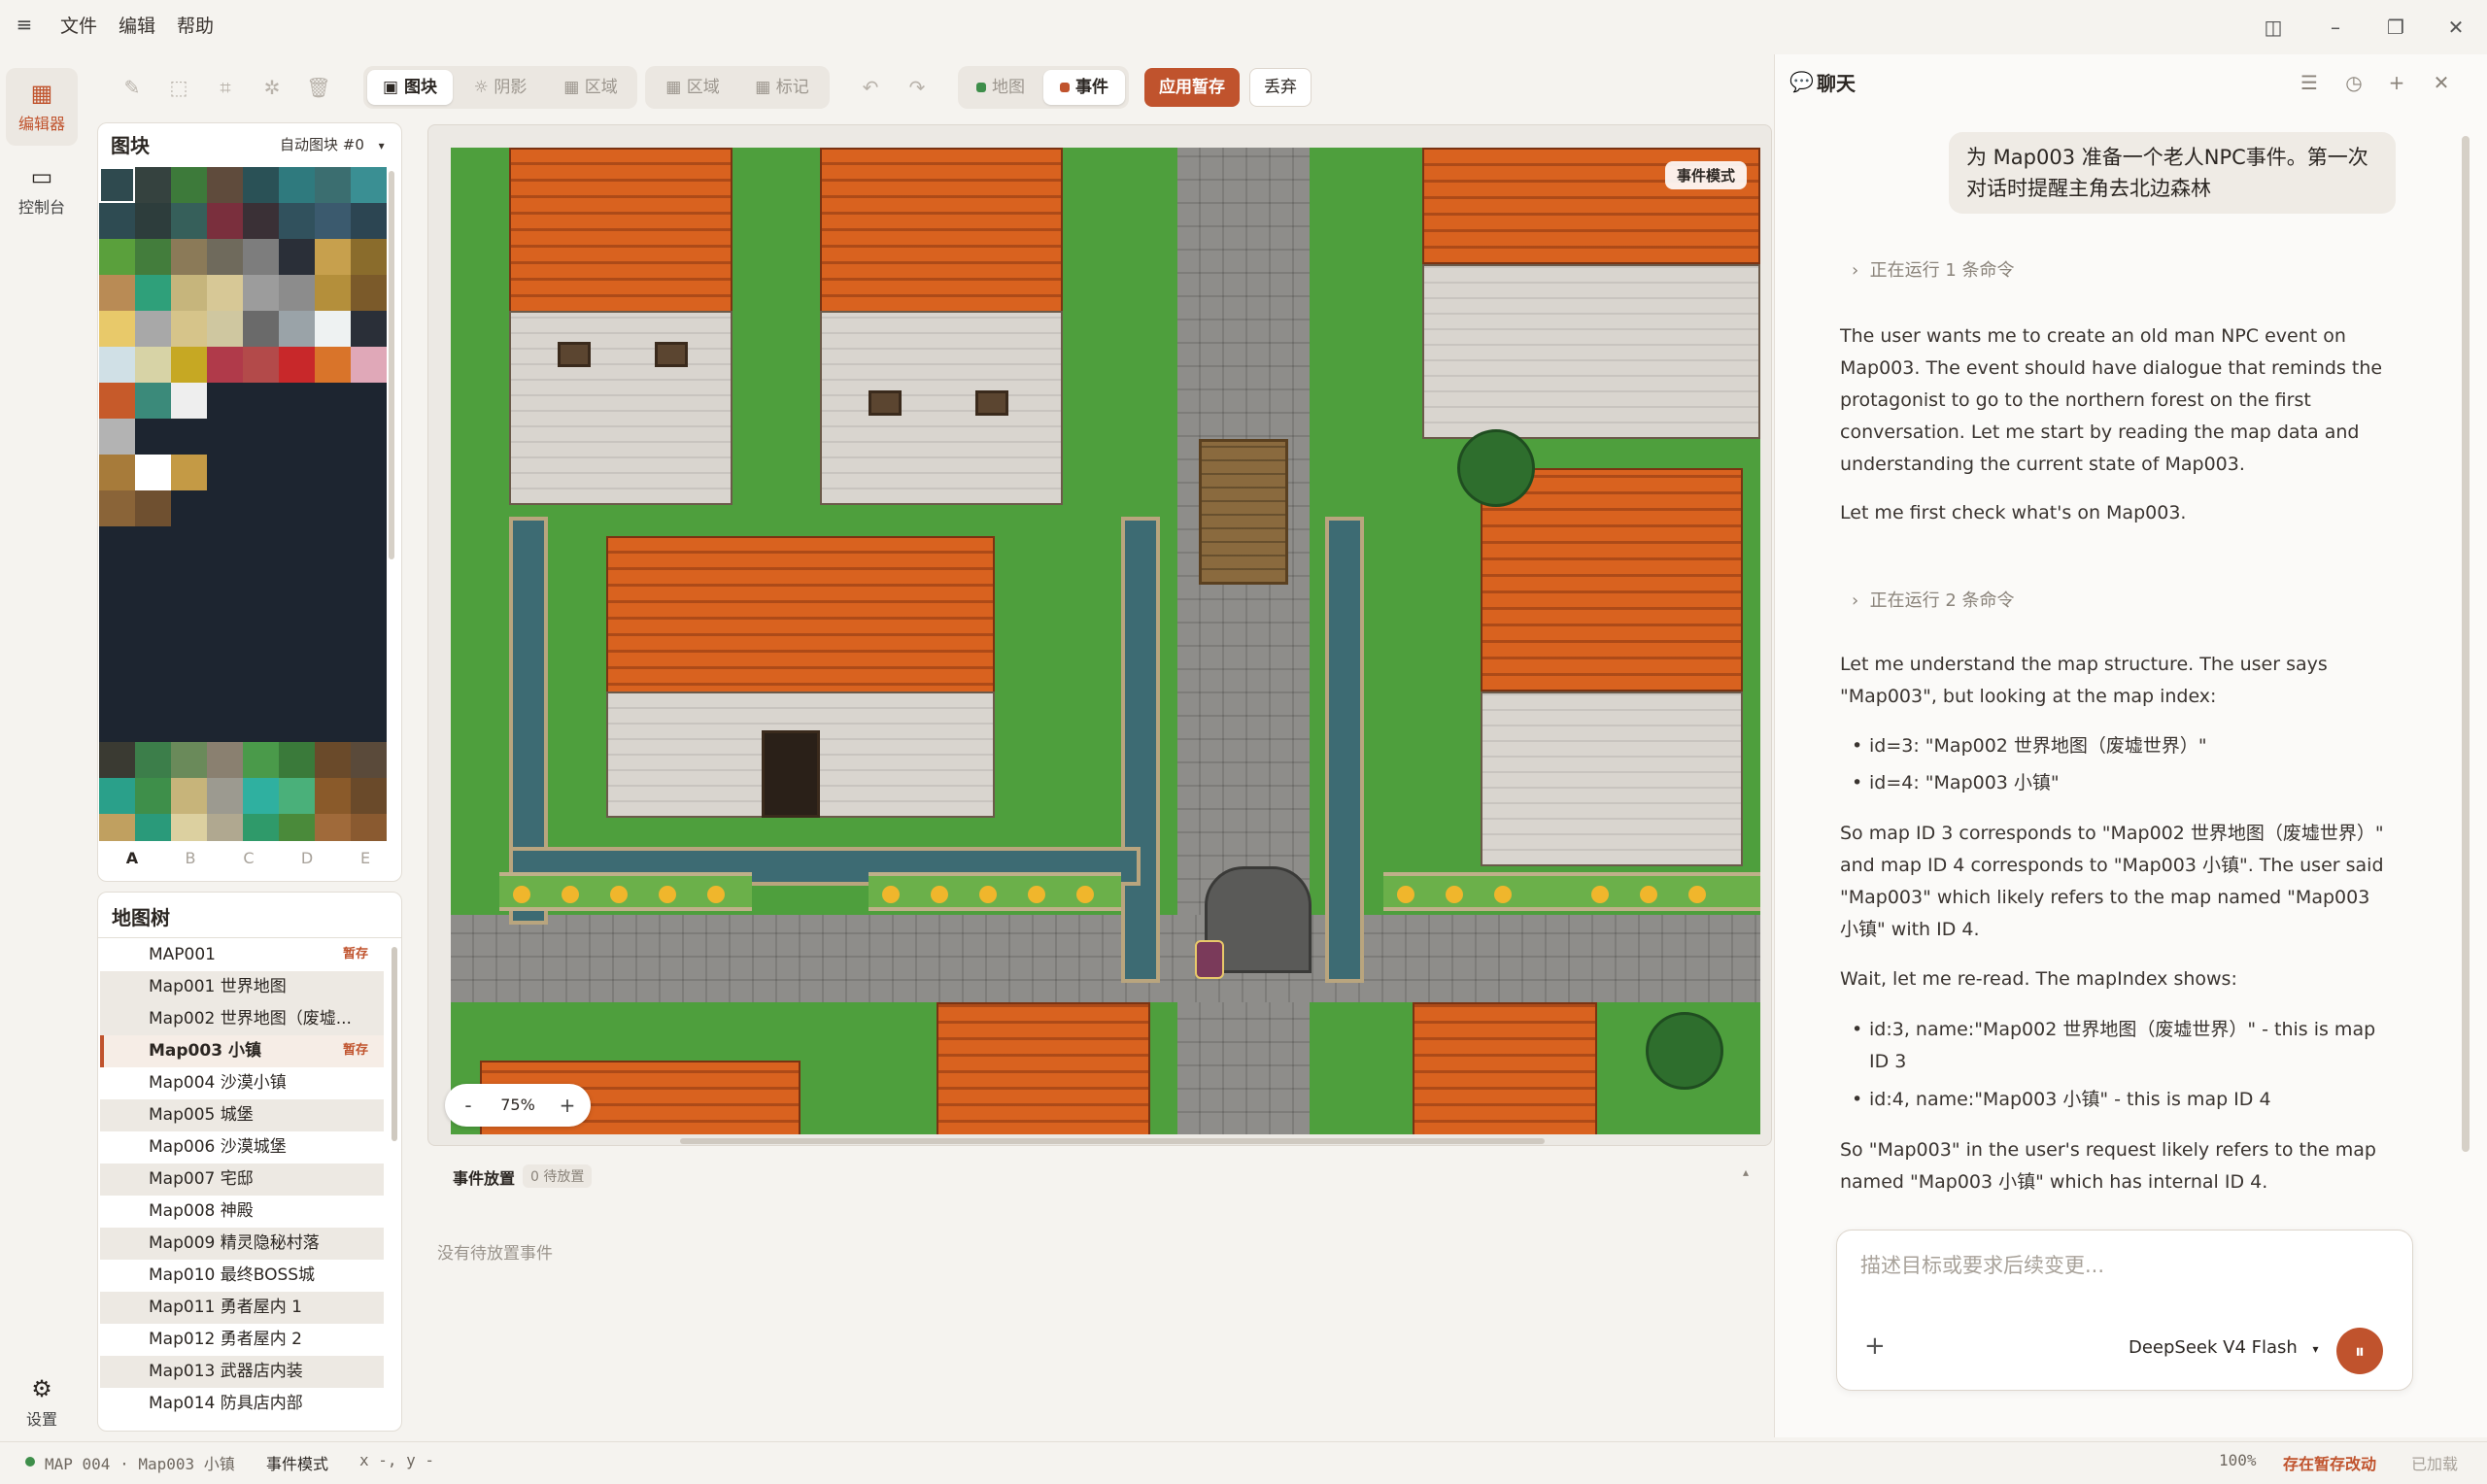 Image resolution: width=2487 pixels, height=1484 pixels. I want to click on tree-scrollbar, so click(394, 1044).